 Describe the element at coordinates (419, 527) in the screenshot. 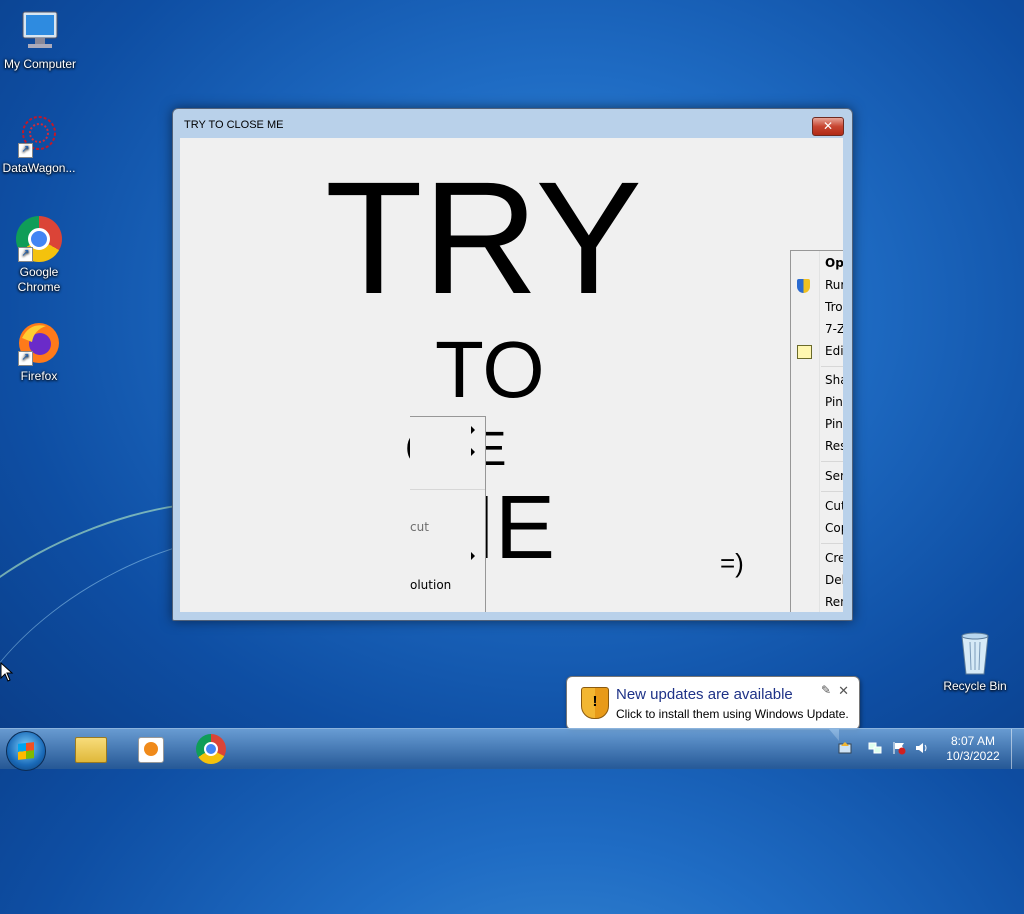

I see `menu-item-label: cut` at that location.